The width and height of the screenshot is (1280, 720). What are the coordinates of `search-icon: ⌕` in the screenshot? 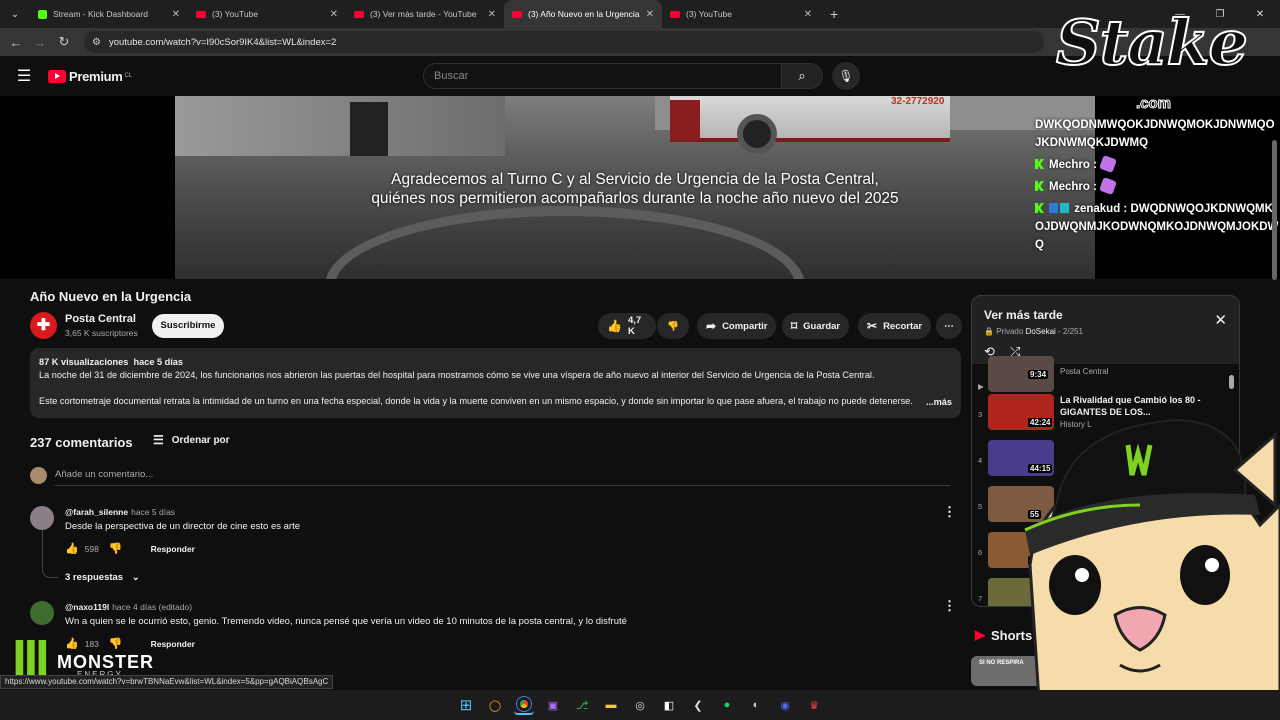 It's located at (802, 75).